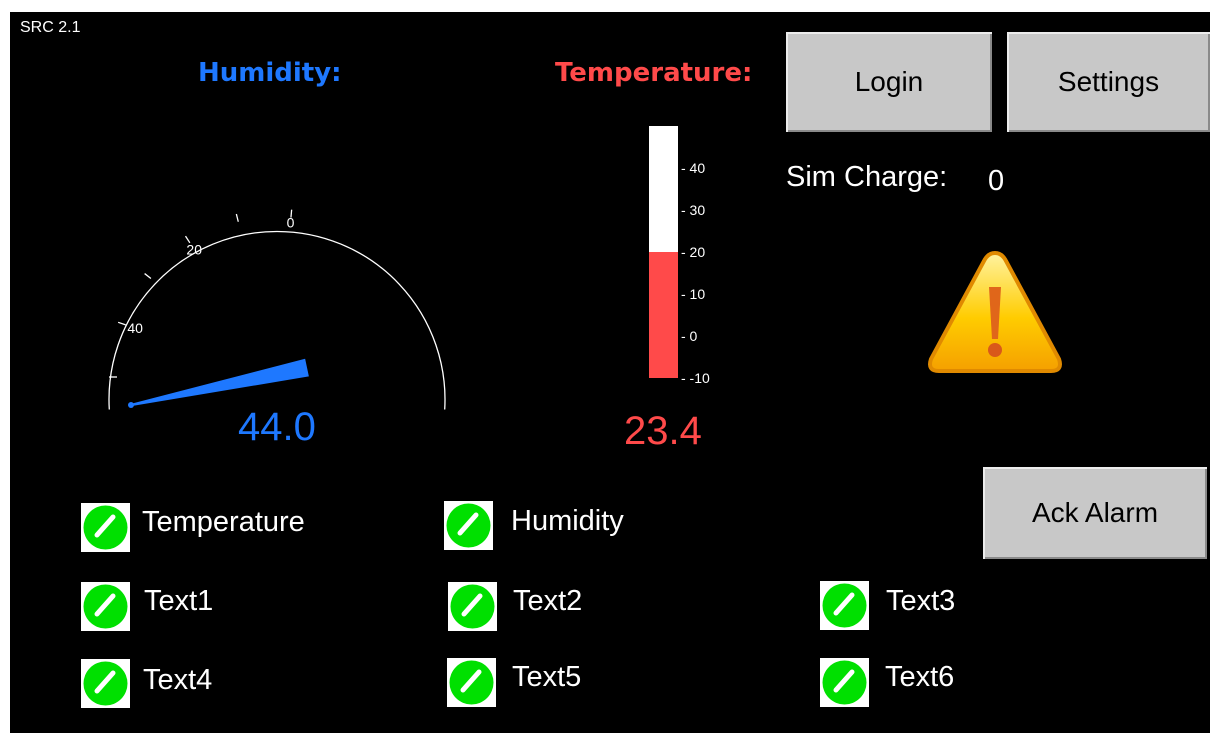 The width and height of the screenshot is (1210, 733). Describe the element at coordinates (663, 315) in the screenshot. I see `temperature-bar-fill` at that location.